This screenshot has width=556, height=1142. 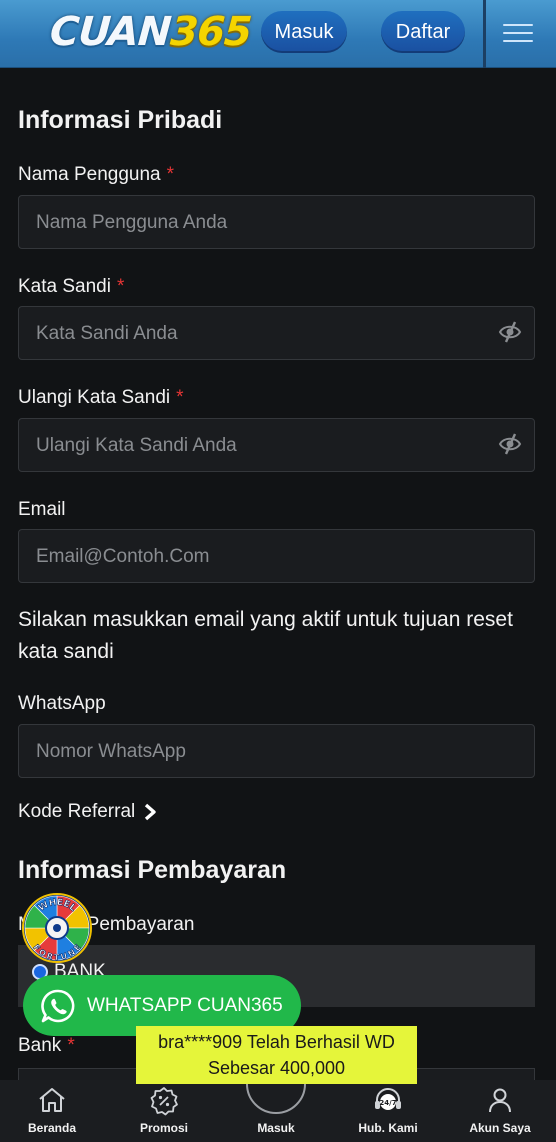 I want to click on nav-item-contact: 24/7 Hub. Kami, so click(x=388, y=1111).